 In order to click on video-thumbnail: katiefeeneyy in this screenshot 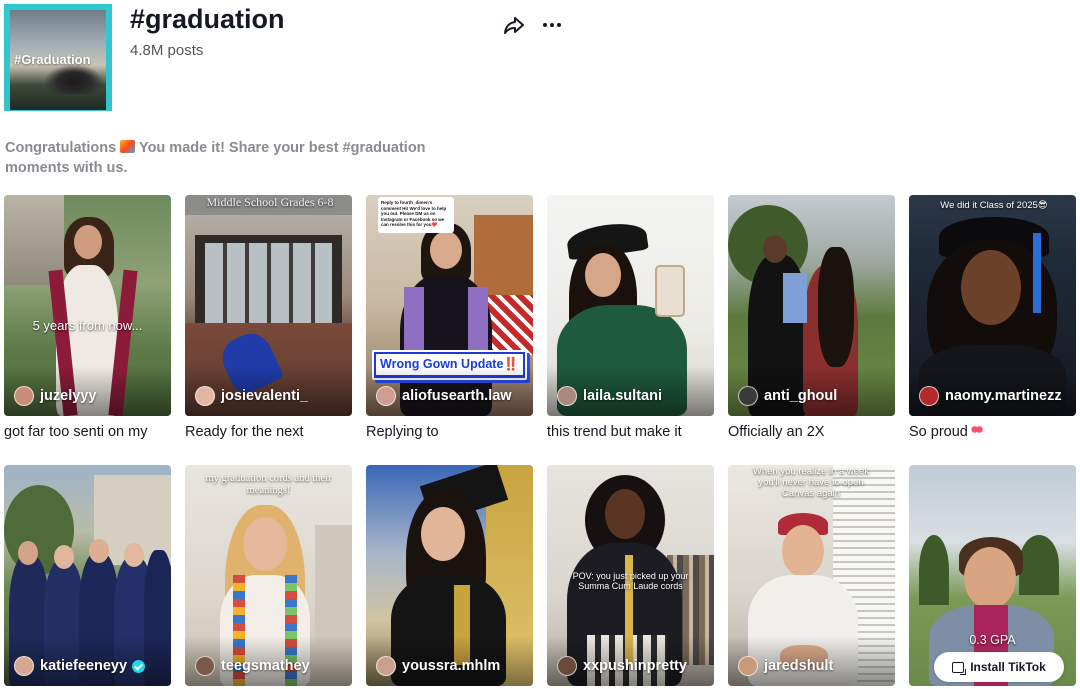, I will do `click(87, 575)`.